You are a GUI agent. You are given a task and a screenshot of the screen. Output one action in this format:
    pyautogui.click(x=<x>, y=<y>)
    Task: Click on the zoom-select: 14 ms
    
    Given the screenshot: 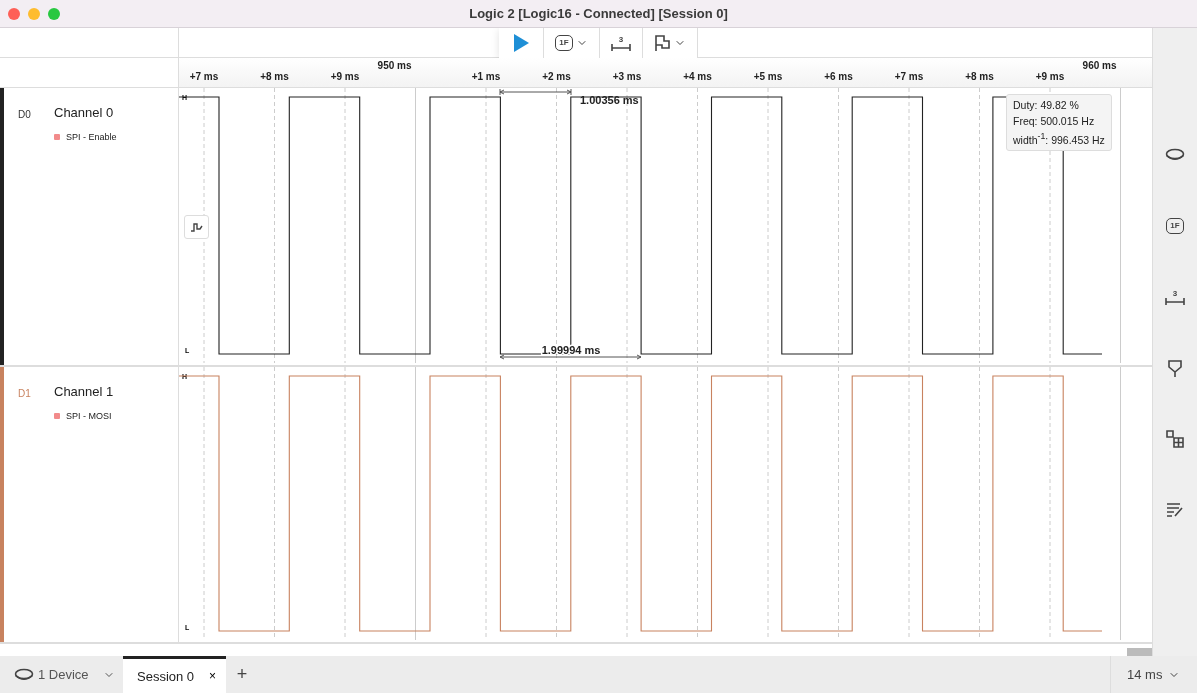 What is the action you would take?
    pyautogui.click(x=1153, y=674)
    